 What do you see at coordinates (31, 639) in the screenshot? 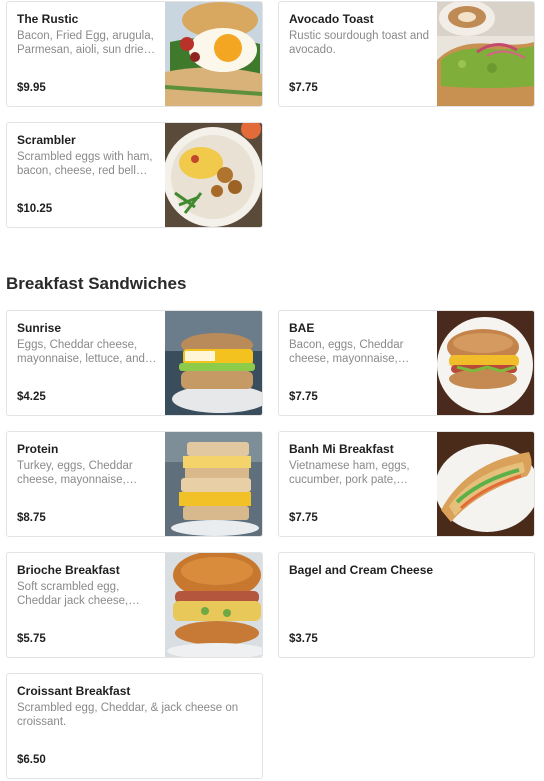
I see `menu-item-price: $5.75` at bounding box center [31, 639].